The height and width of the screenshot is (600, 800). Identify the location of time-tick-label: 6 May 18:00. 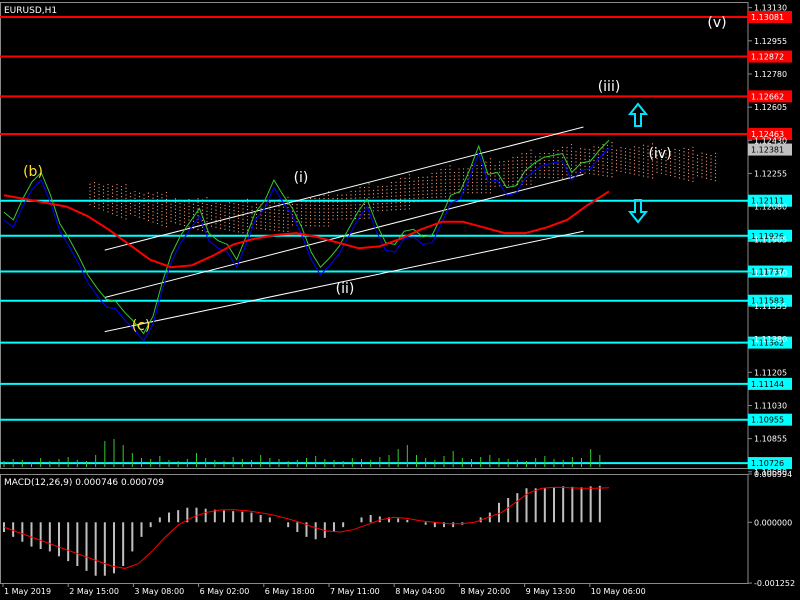
(290, 591).